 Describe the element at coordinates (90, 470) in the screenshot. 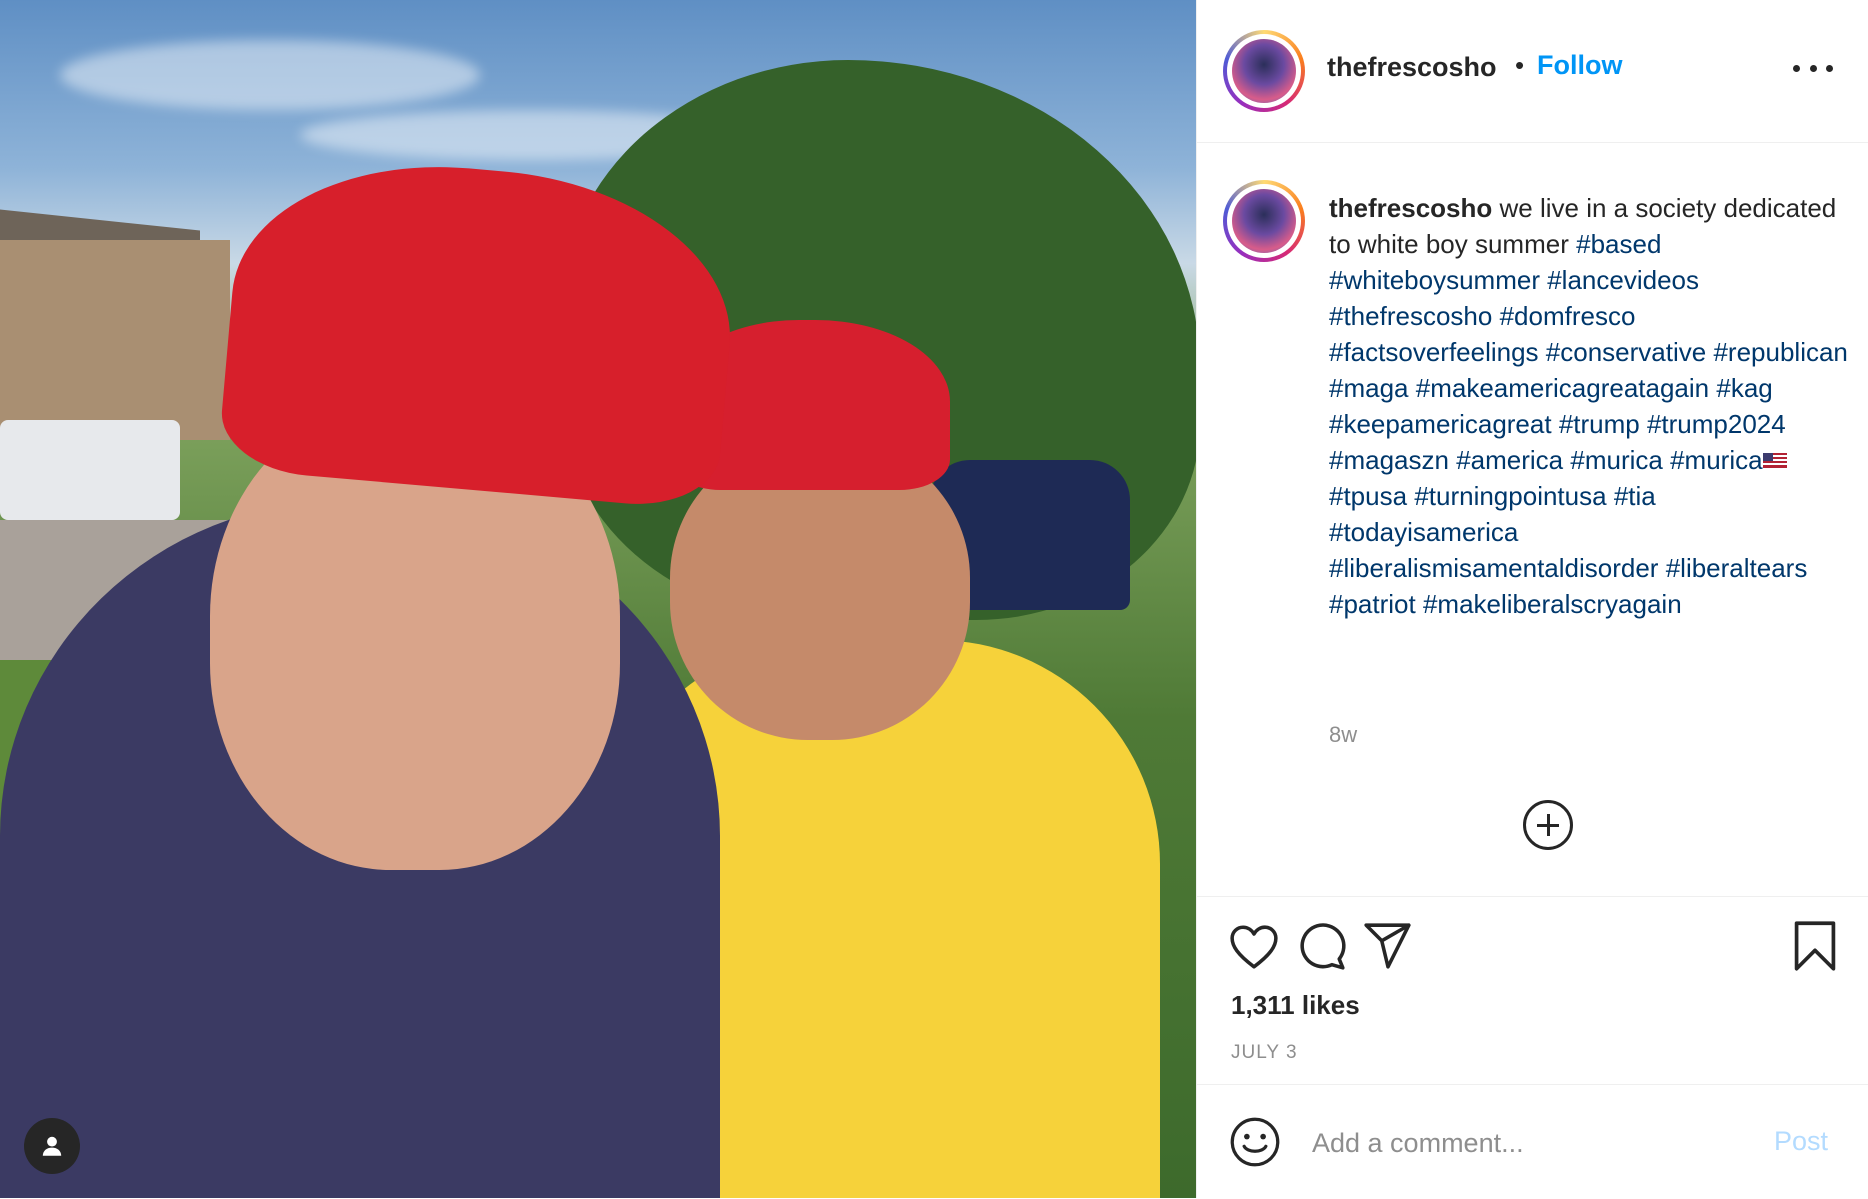

I see `truck` at that location.